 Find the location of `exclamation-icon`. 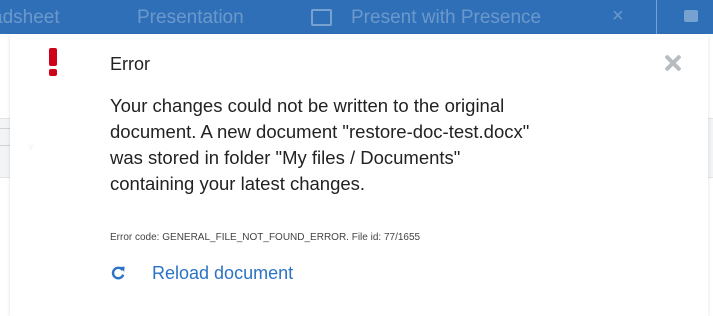

exclamation-icon is located at coordinates (53, 62).